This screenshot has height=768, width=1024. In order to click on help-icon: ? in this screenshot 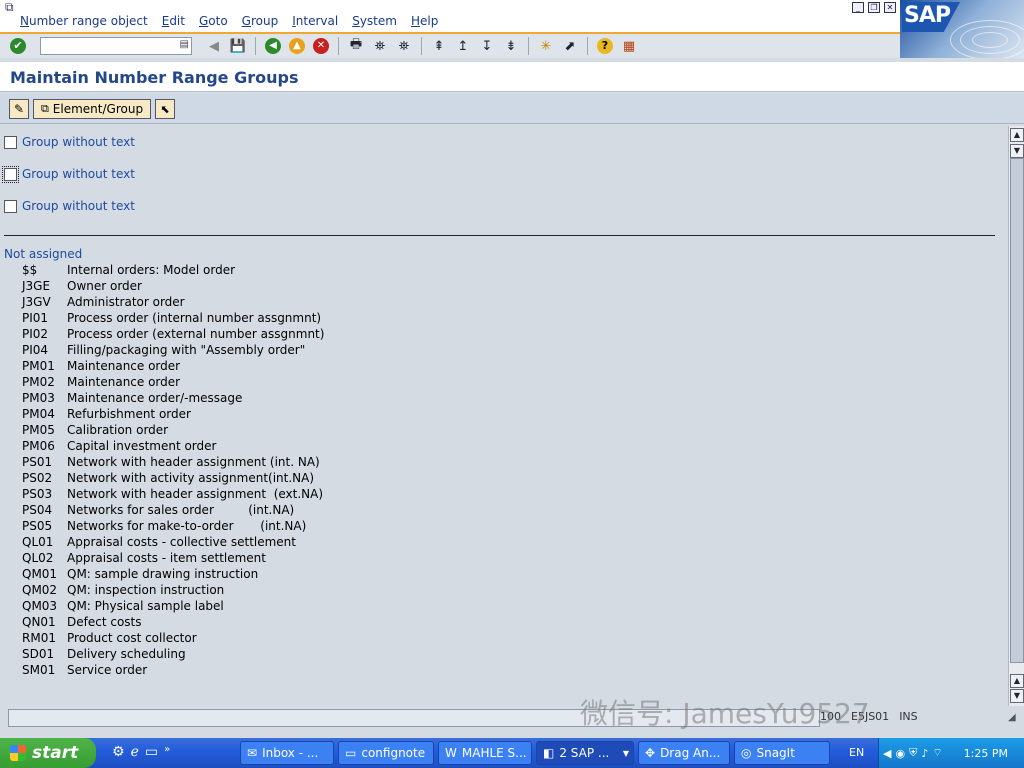, I will do `click(605, 46)`.